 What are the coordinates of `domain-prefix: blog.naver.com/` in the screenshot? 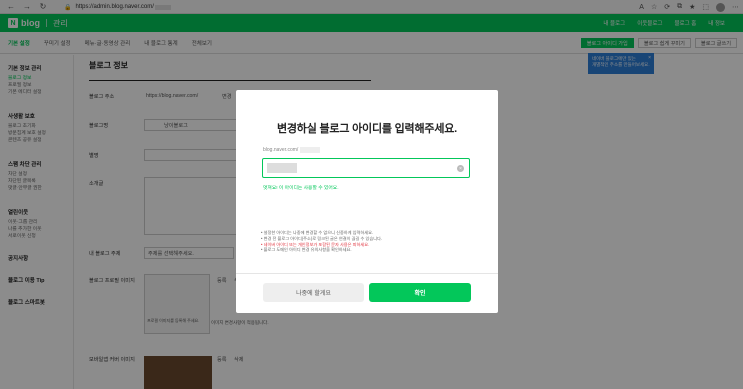 It's located at (292, 150).